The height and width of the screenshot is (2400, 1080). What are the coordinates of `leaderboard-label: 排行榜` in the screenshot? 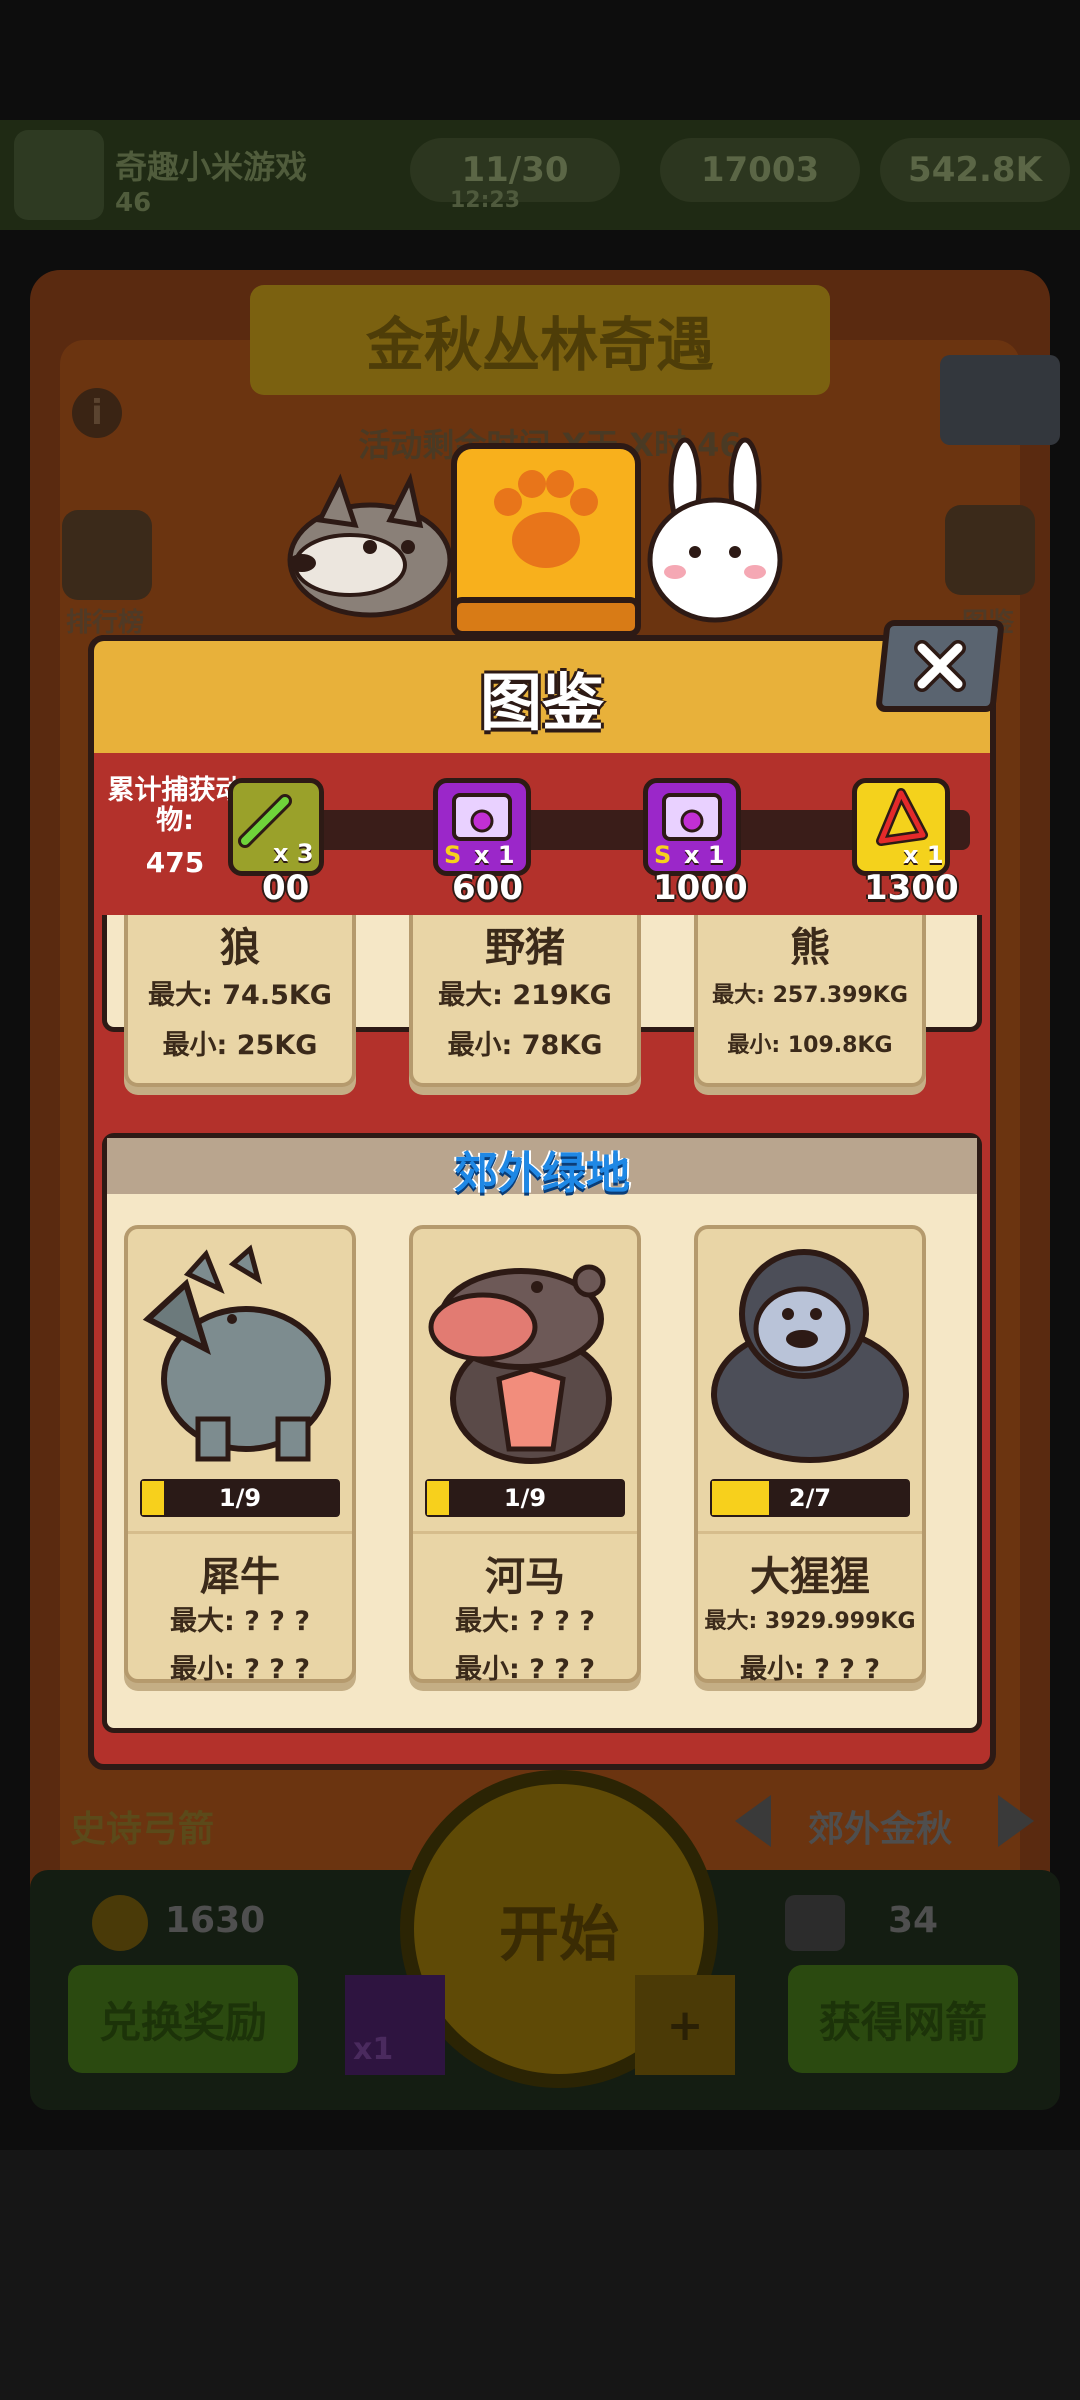 It's located at (105, 623).